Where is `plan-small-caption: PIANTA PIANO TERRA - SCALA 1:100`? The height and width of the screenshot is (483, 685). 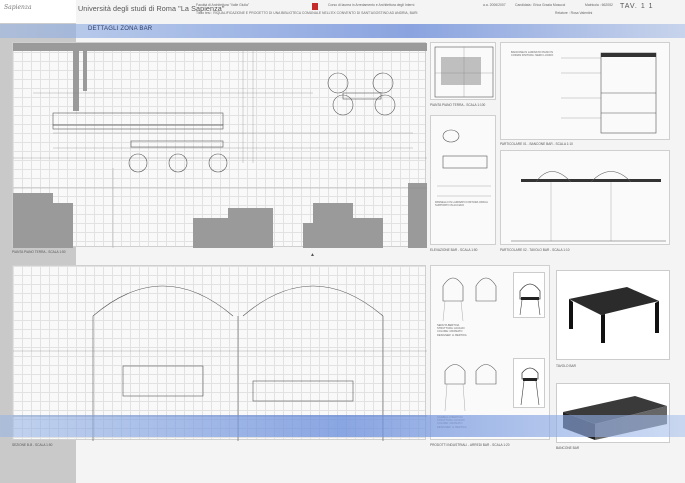
plan-small-caption: PIANTA PIANO TERRA - SCALA 1:100 is located at coordinates (458, 105).